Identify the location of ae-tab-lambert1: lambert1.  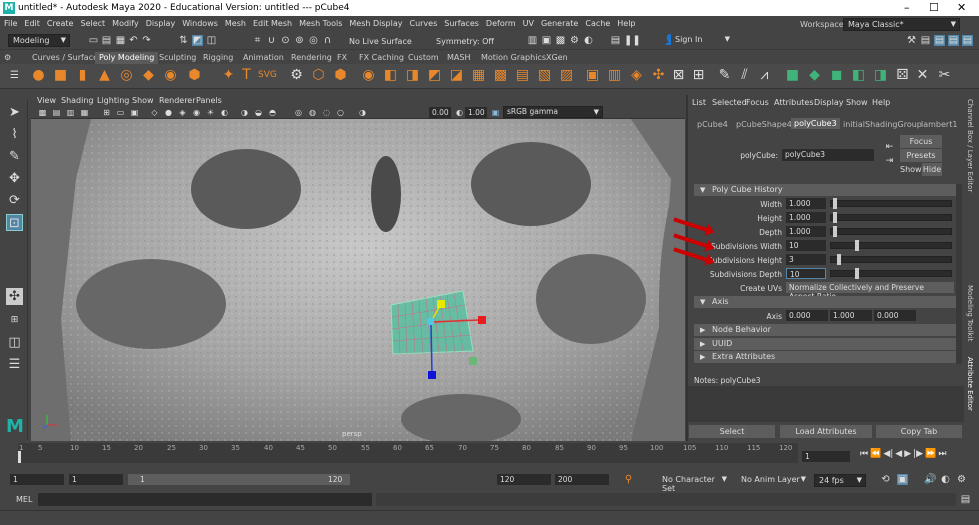
(939, 124).